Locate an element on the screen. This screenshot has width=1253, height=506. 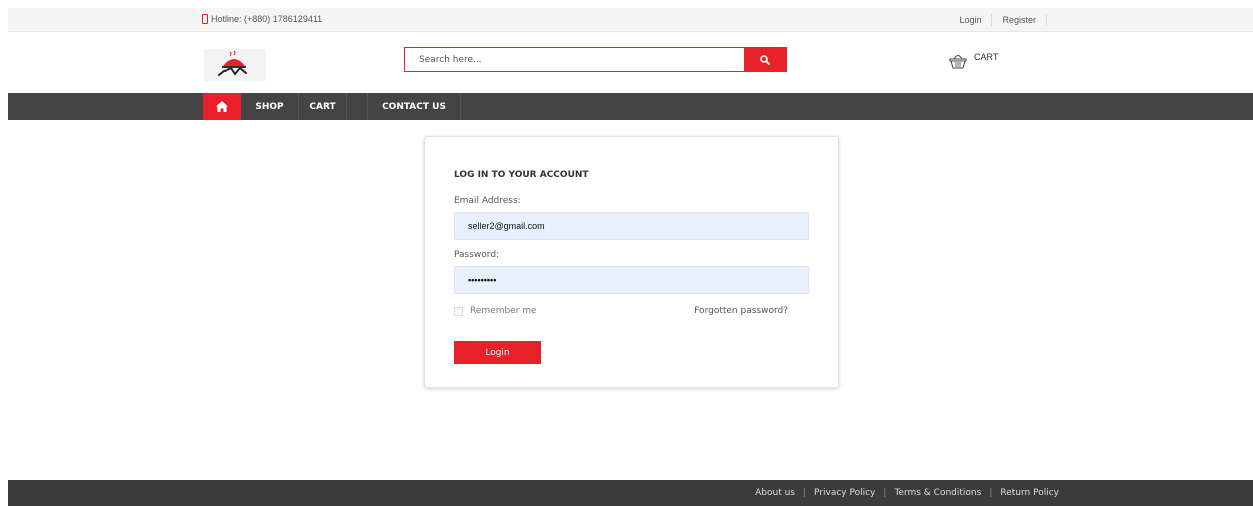
search-input is located at coordinates (575, 59).